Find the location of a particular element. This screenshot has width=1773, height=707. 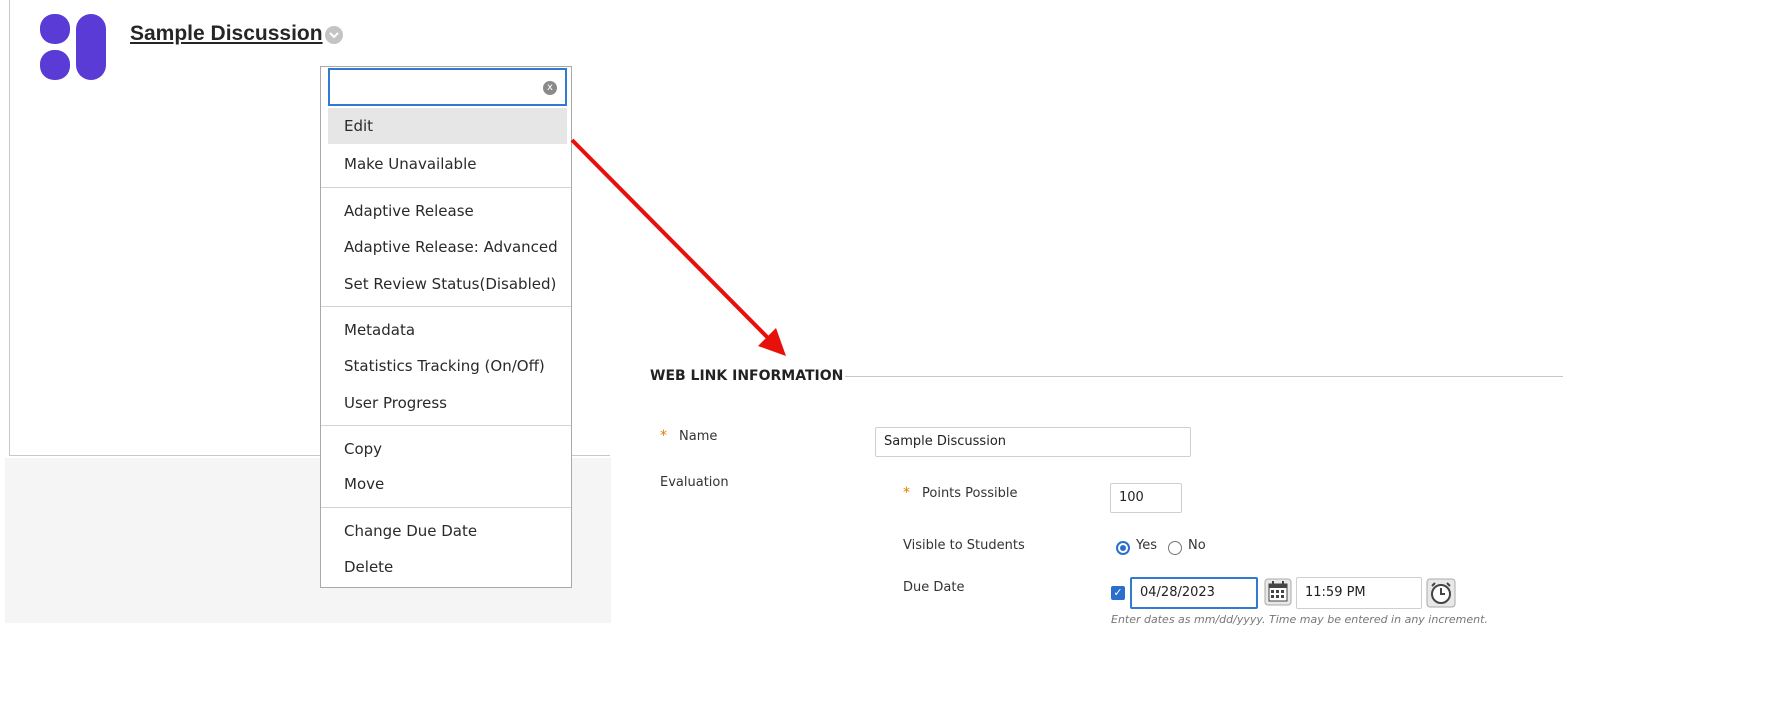

menu-item-user-progress: User Progress is located at coordinates (447, 403).